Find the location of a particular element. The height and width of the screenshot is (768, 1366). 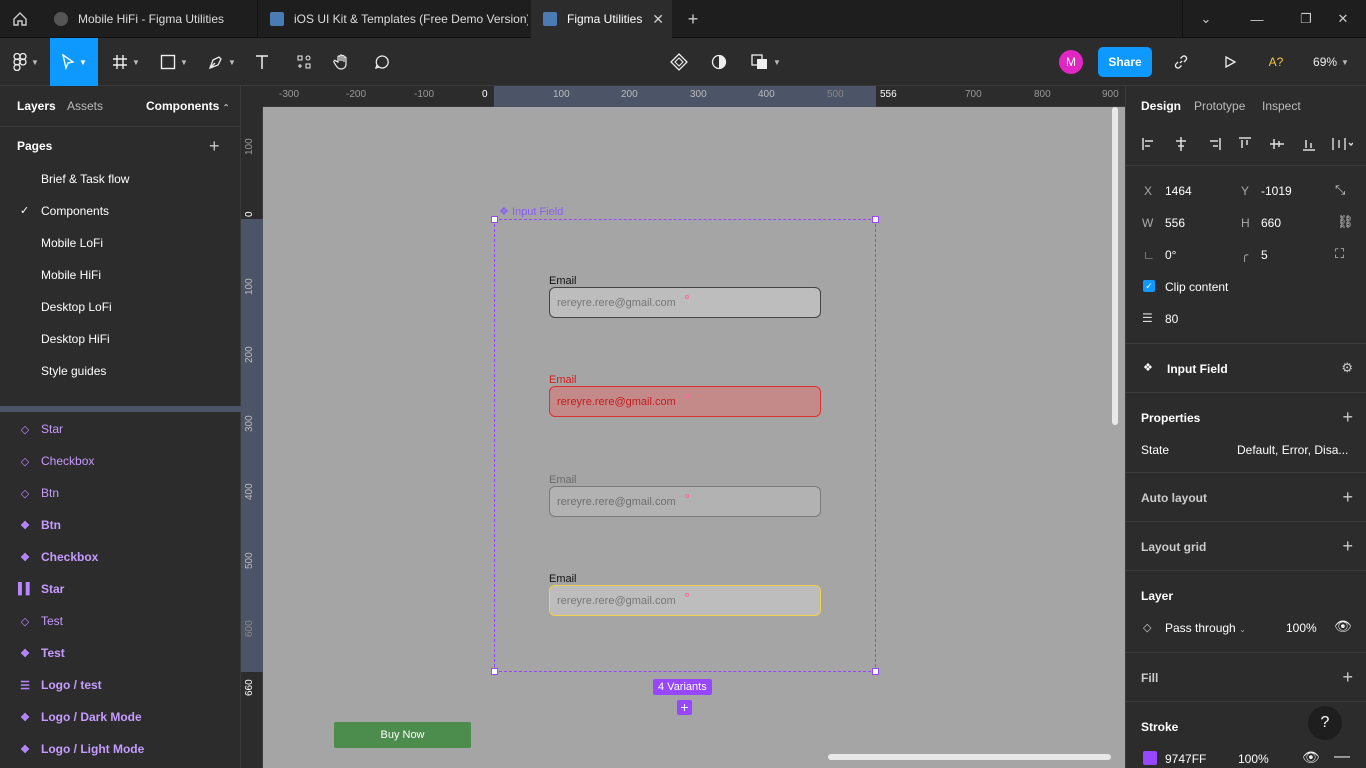

share-button: Share is located at coordinates (1125, 62).